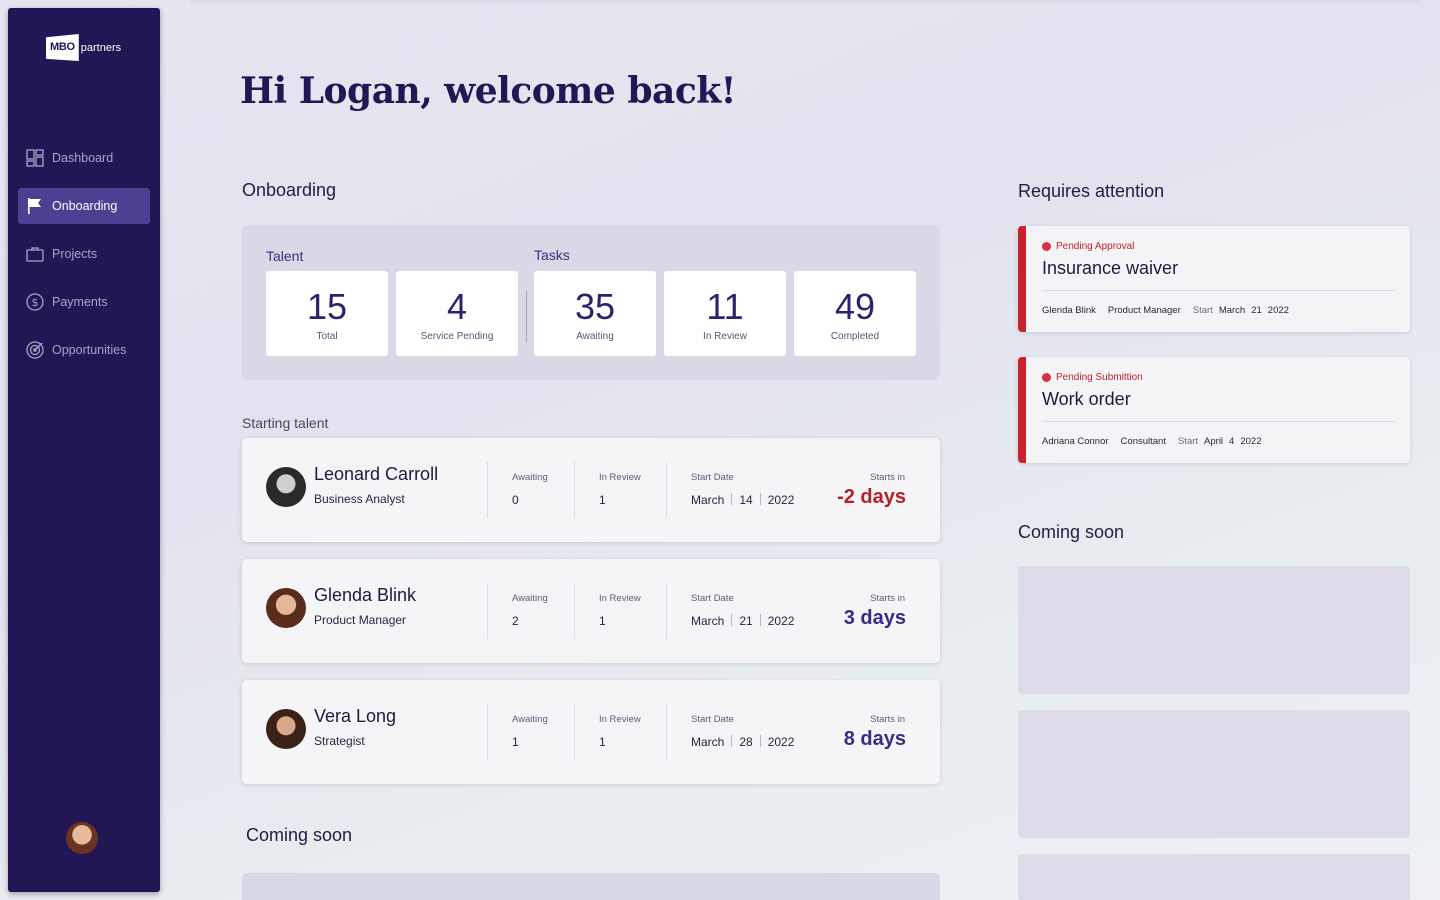  I want to click on date-month: April, so click(1214, 441).